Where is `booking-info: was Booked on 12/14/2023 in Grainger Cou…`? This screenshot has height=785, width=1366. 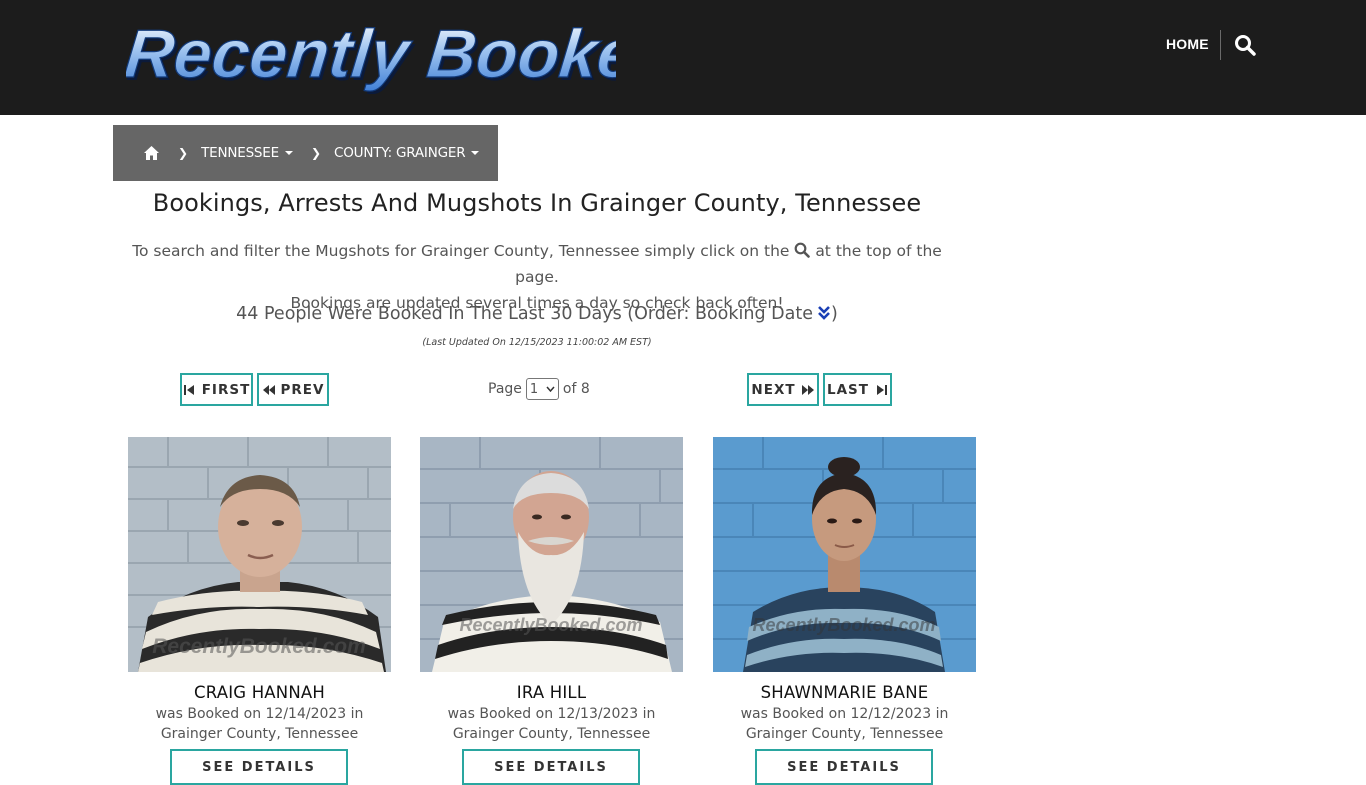 booking-info: was Booked on 12/14/2023 in Grainger Cou… is located at coordinates (259, 724).